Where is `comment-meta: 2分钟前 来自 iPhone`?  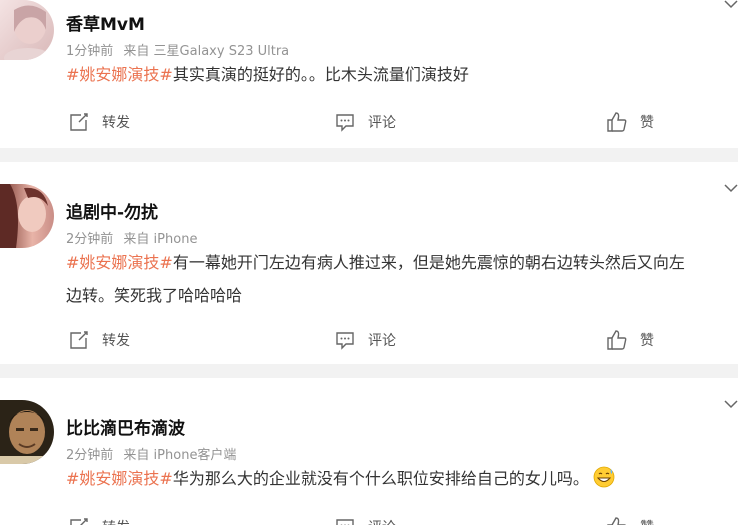
comment-meta: 2分钟前 来自 iPhone is located at coordinates (134, 237).